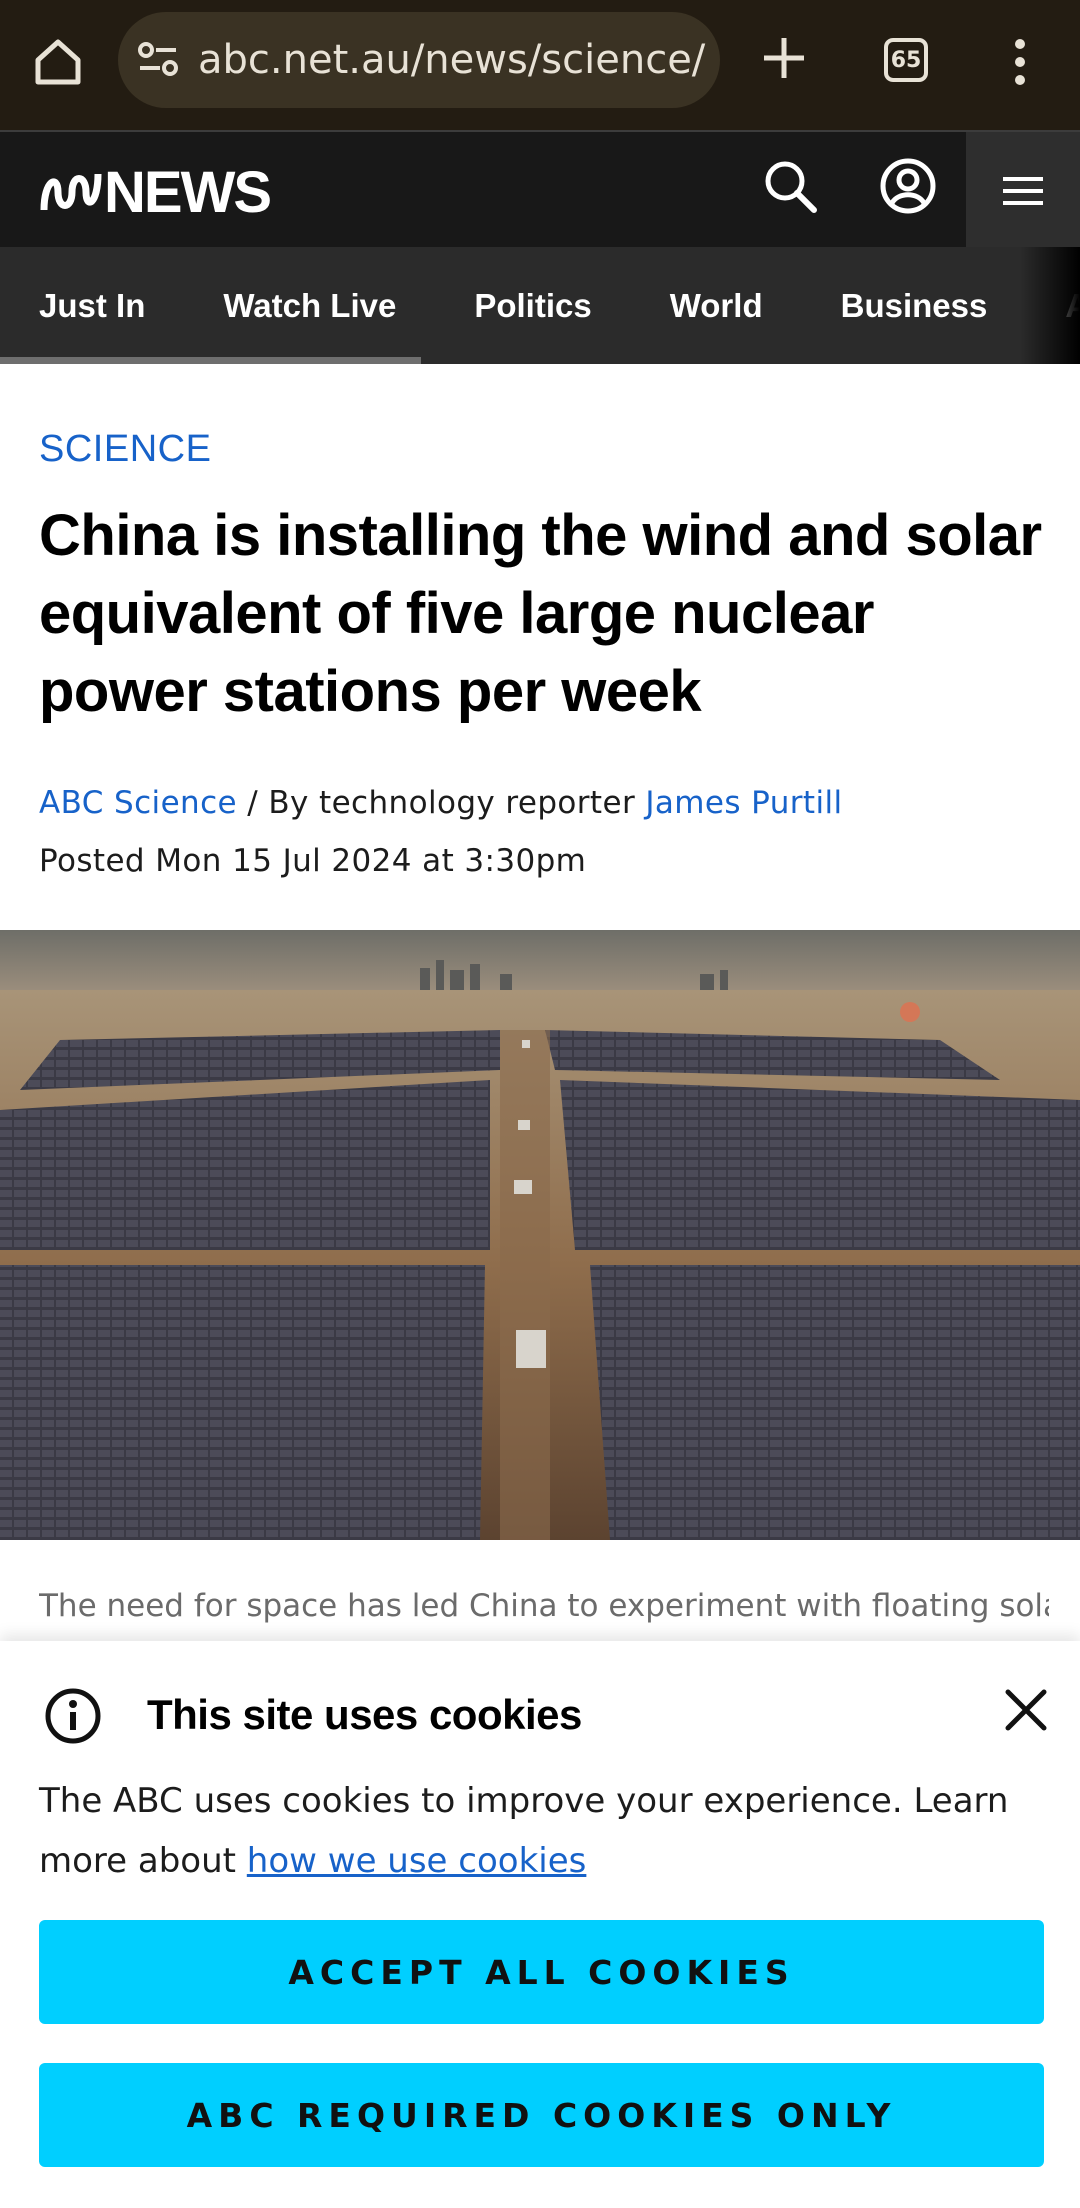  I want to click on byline-text: / By technology reporter, so click(441, 803).